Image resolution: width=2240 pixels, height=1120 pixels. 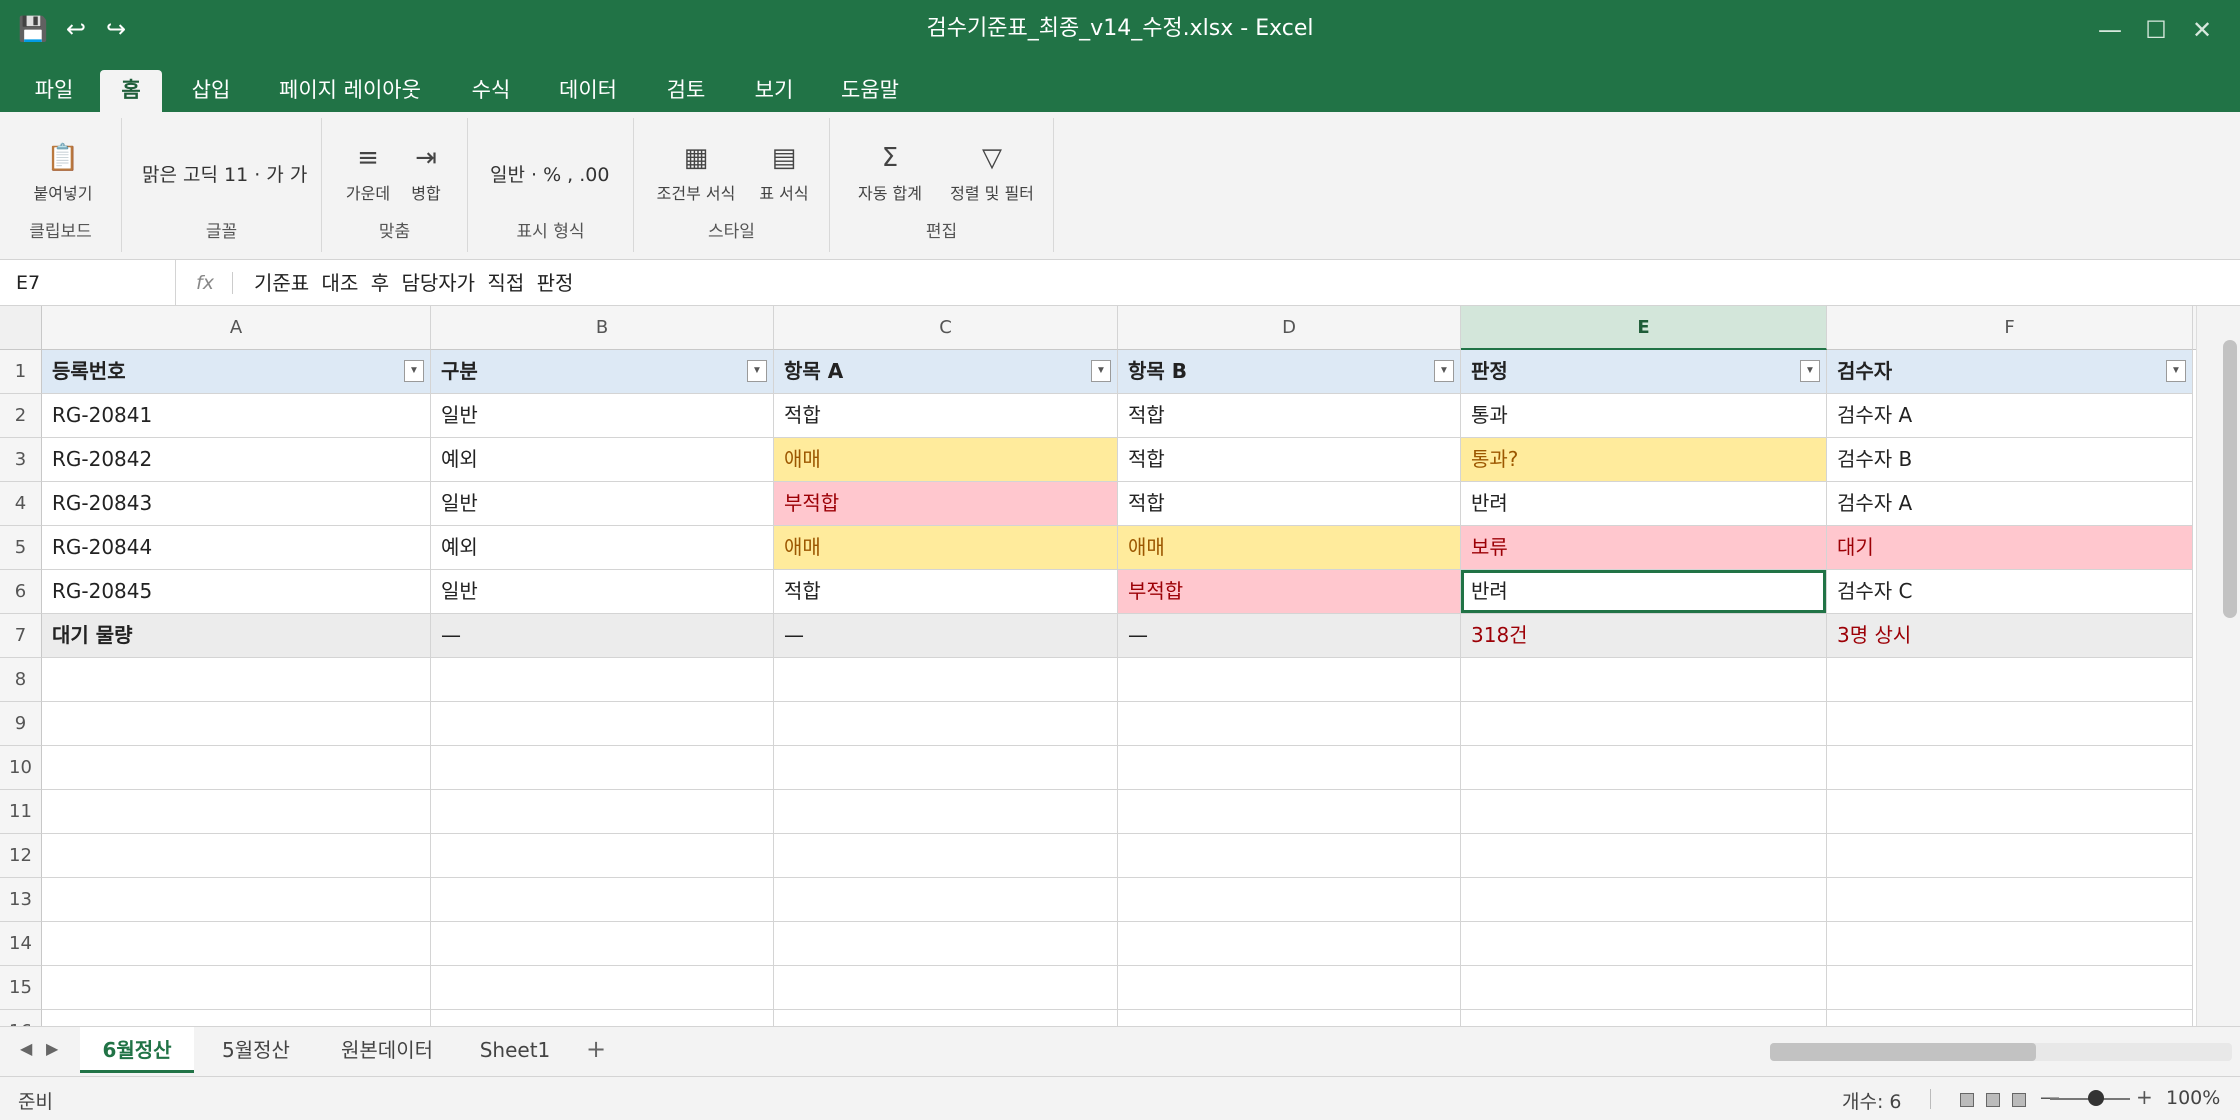 What do you see at coordinates (1644, 460) in the screenshot?
I see `table-cell: 통과?` at bounding box center [1644, 460].